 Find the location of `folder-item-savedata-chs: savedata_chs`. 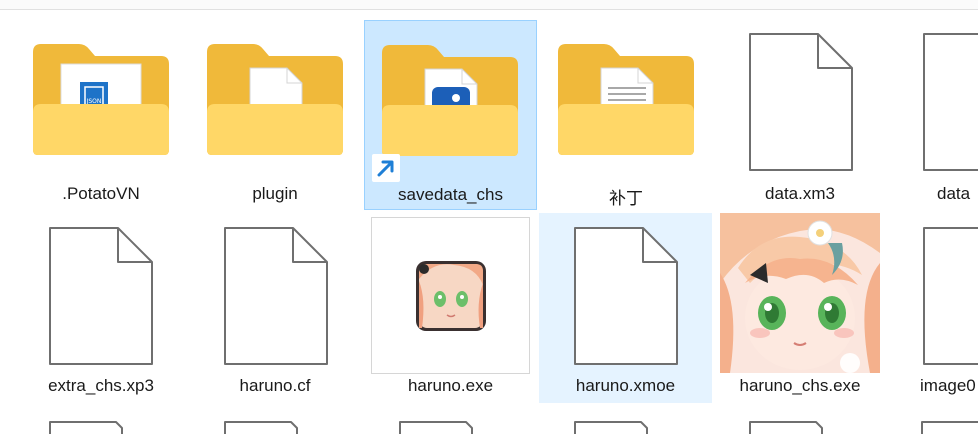

folder-item-savedata-chs: savedata_chs is located at coordinates (450, 115).